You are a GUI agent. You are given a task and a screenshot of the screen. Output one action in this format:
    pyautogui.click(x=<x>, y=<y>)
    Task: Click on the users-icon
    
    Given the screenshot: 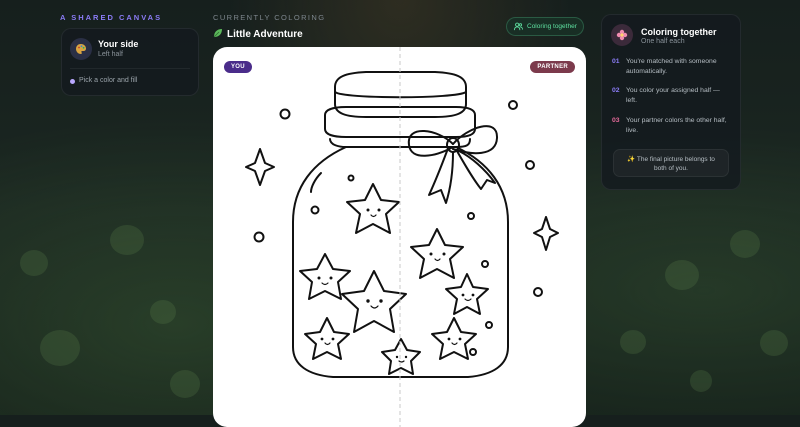 What is the action you would take?
    pyautogui.click(x=518, y=27)
    